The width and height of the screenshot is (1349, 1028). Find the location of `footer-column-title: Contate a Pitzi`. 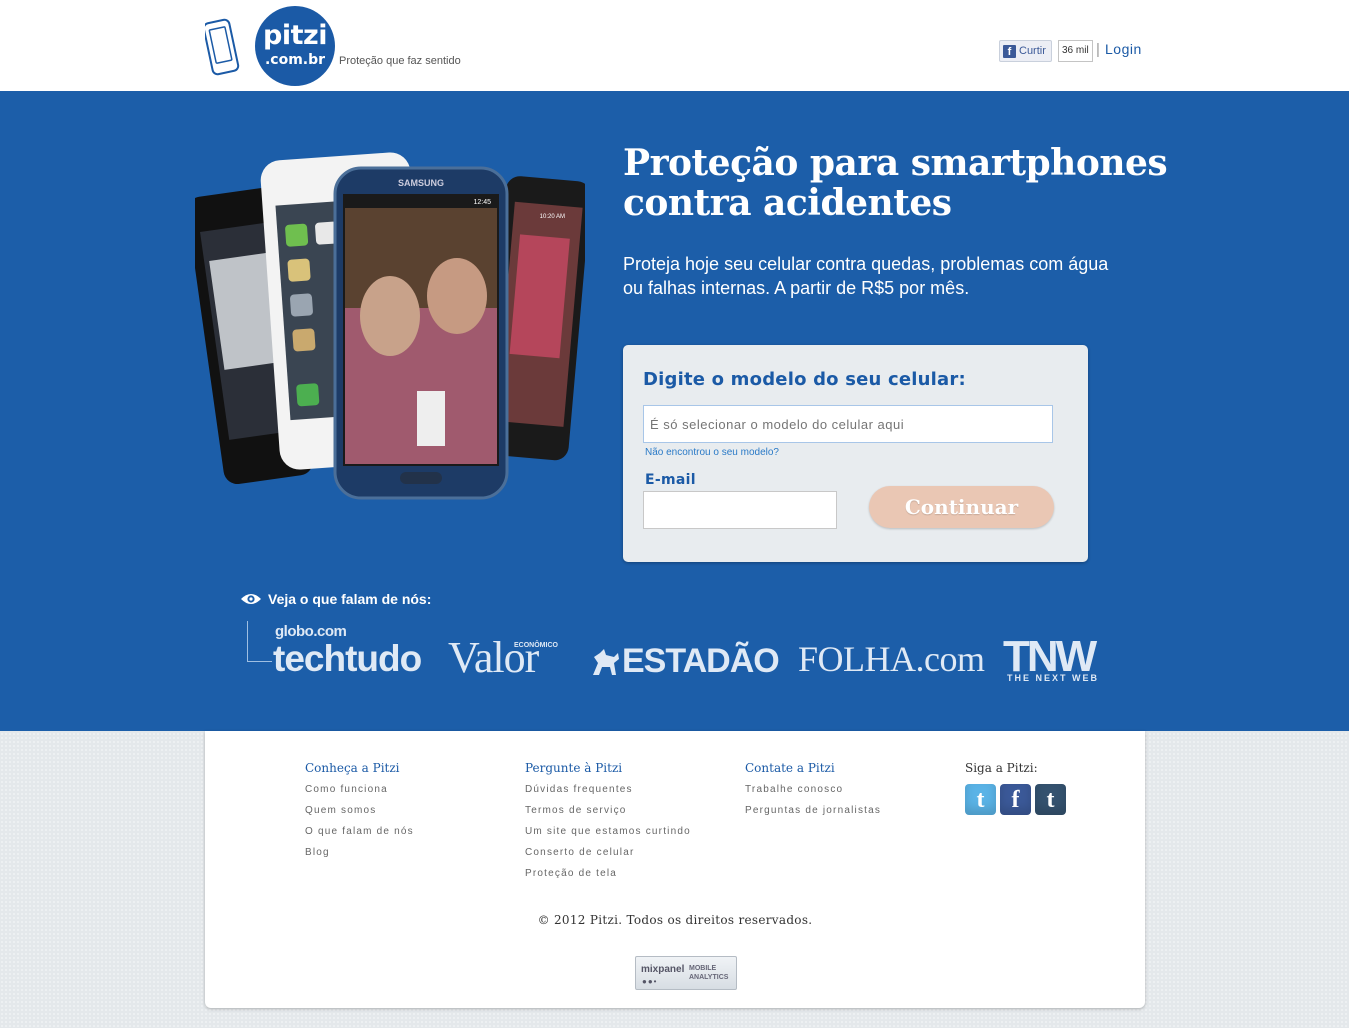

footer-column-title: Contate a Pitzi is located at coordinates (790, 768).